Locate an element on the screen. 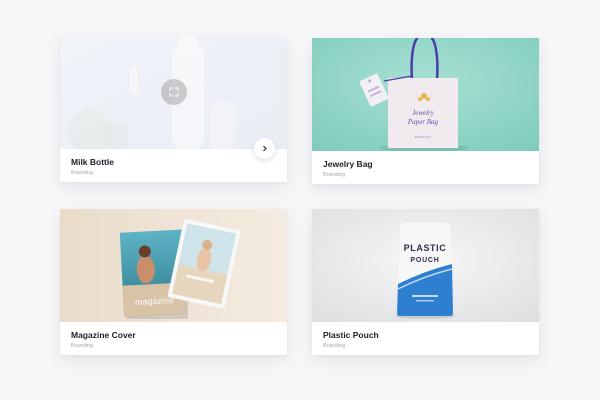 The image size is (600, 400). portfolio-card-plastic-pouch: PLASTIC POUCH Plastic Pouch Branding is located at coordinates (425, 282).